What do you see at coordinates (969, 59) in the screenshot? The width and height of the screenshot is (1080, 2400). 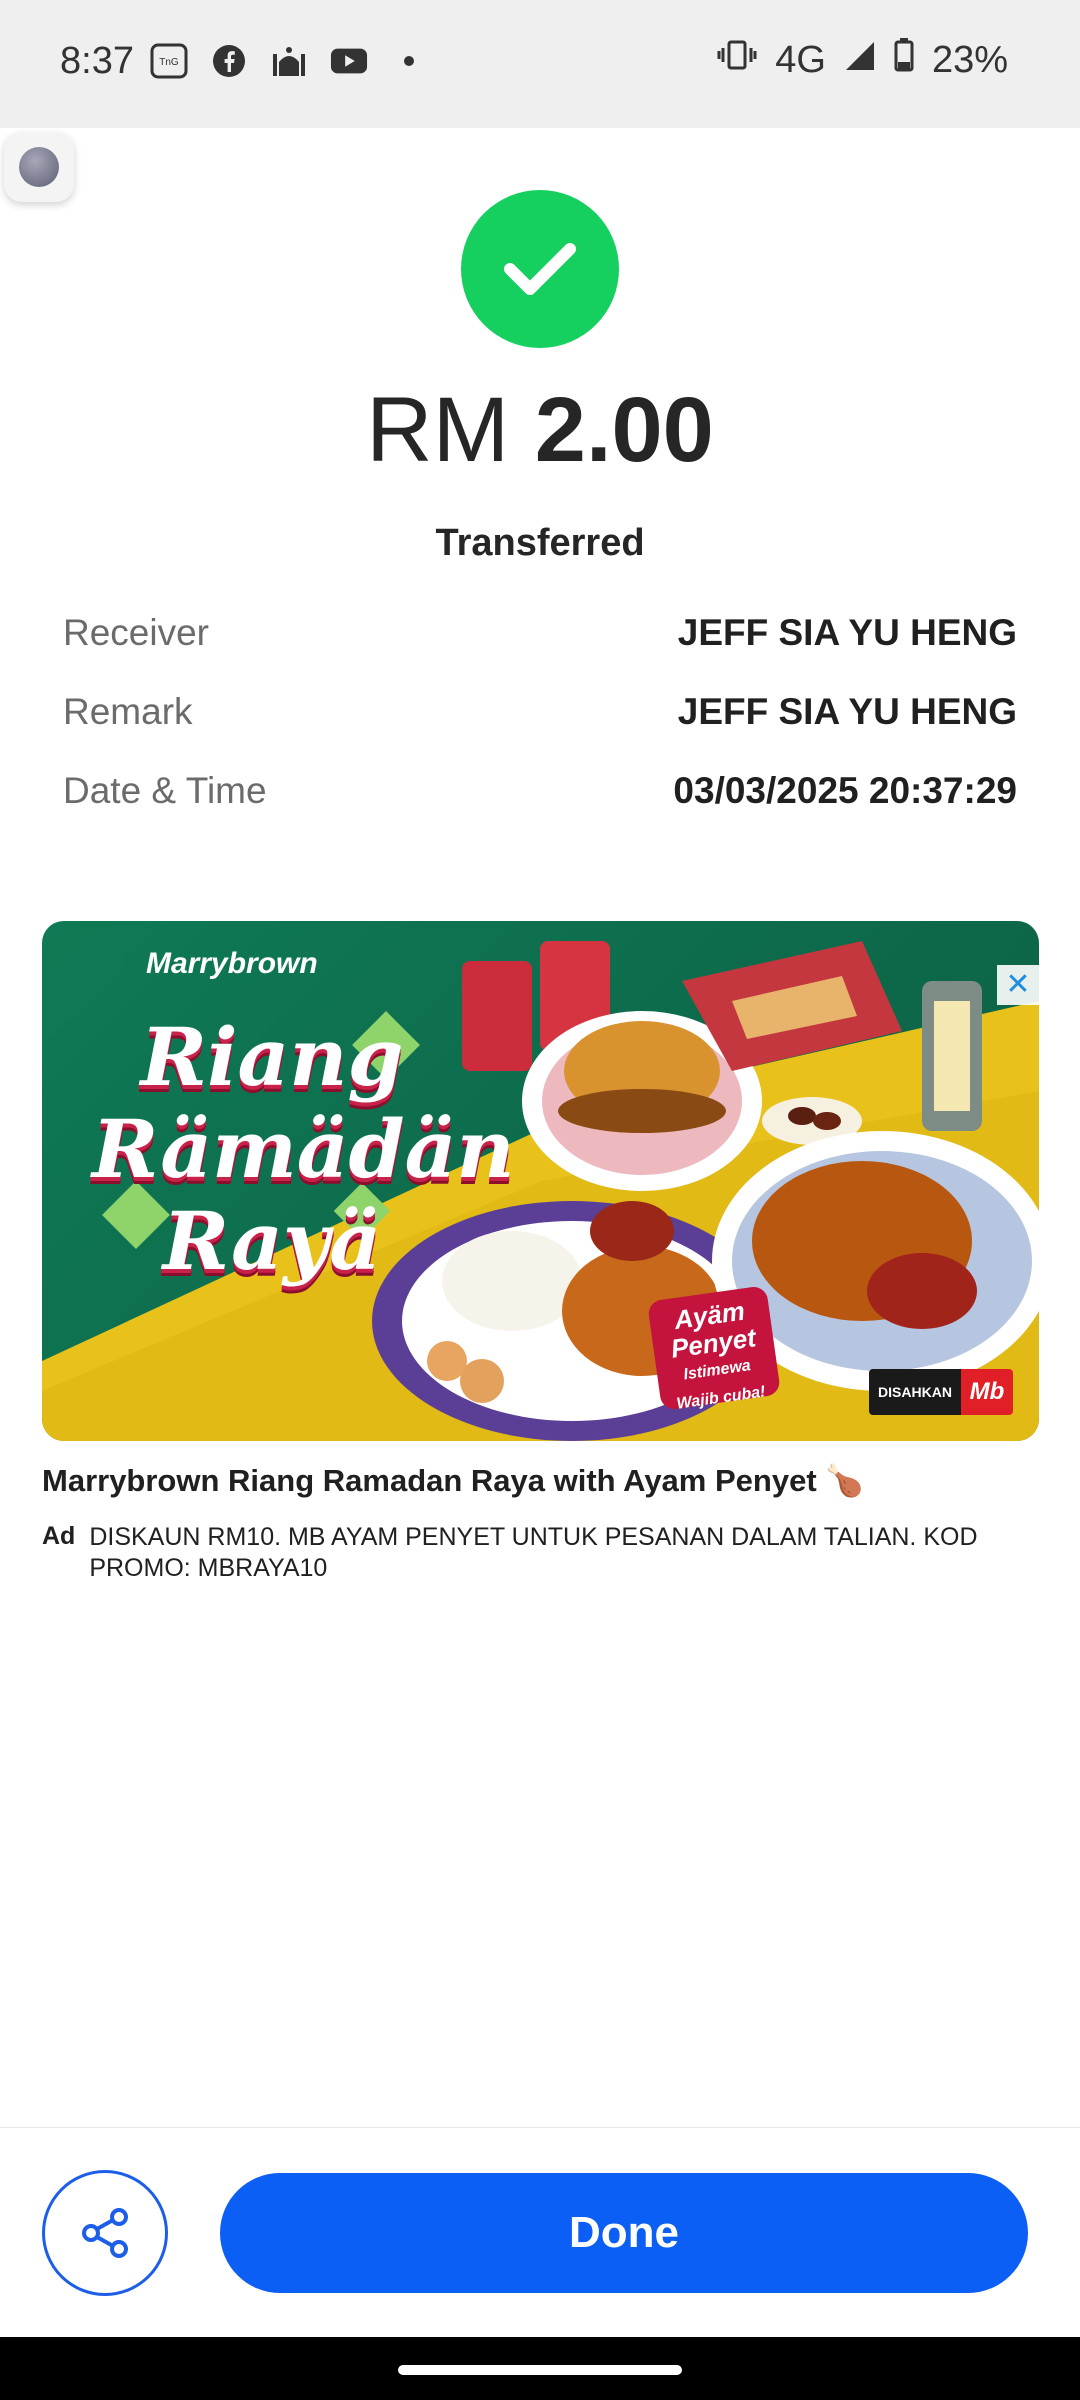 I see `battery-percent: 23%` at bounding box center [969, 59].